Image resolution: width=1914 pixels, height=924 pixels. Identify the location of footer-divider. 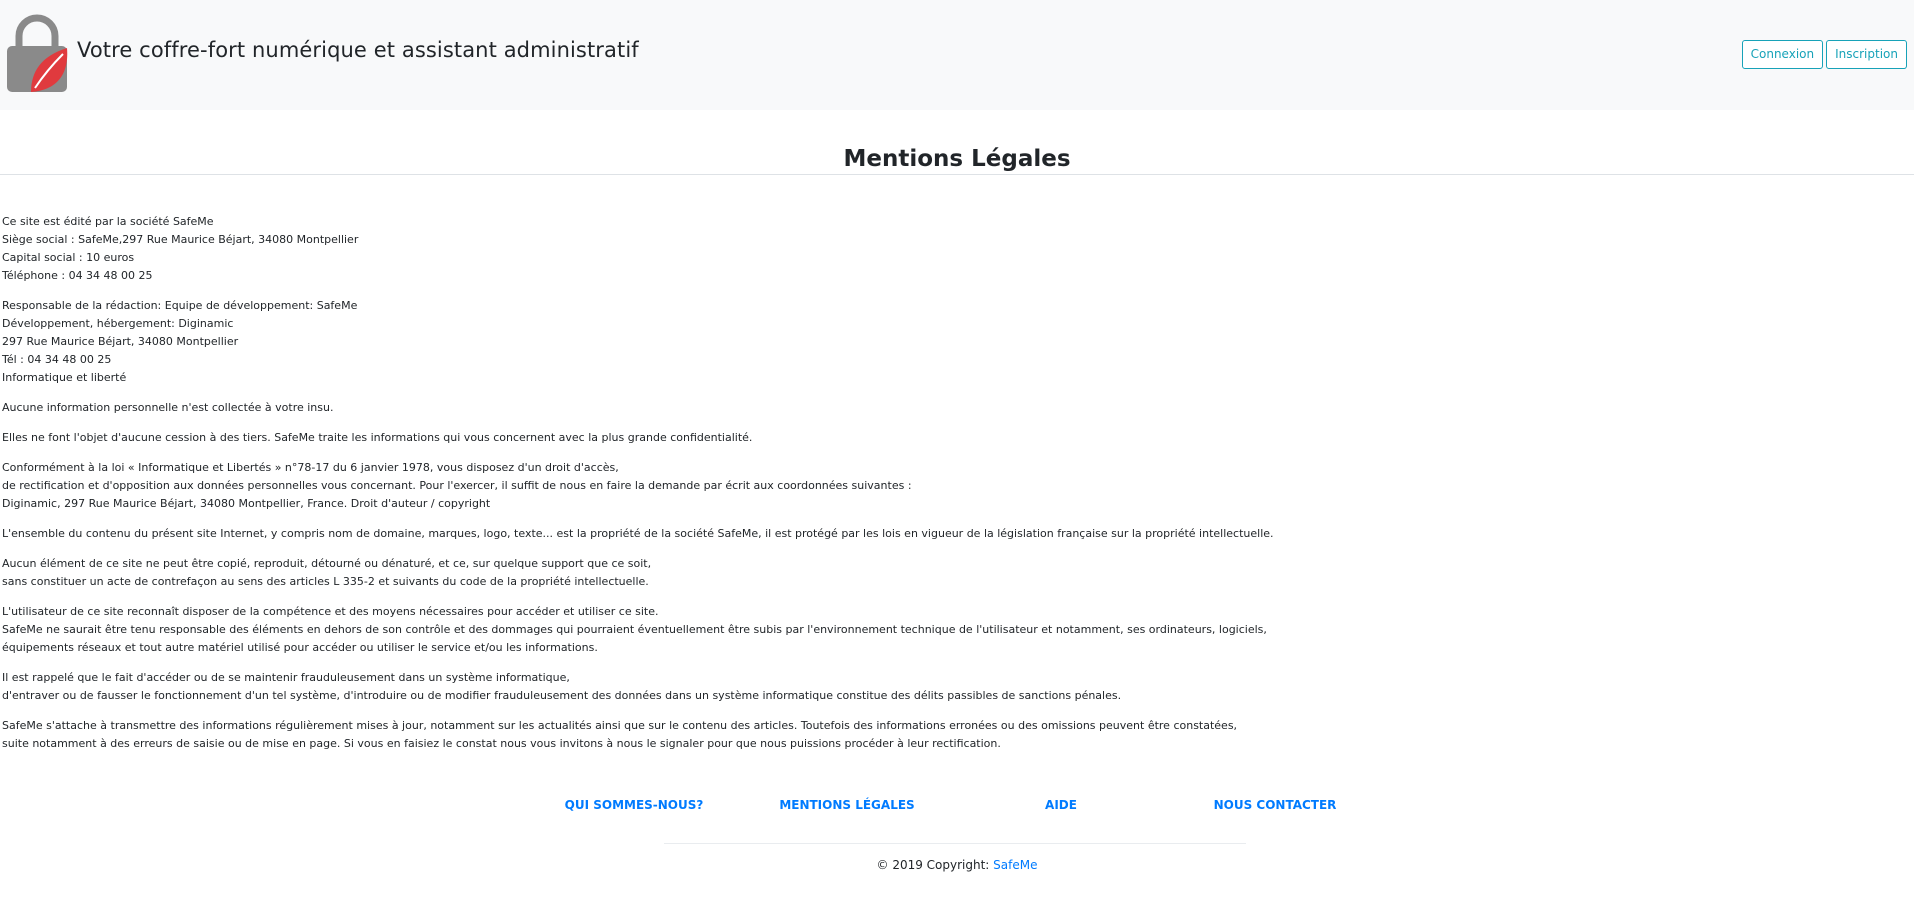
(955, 843).